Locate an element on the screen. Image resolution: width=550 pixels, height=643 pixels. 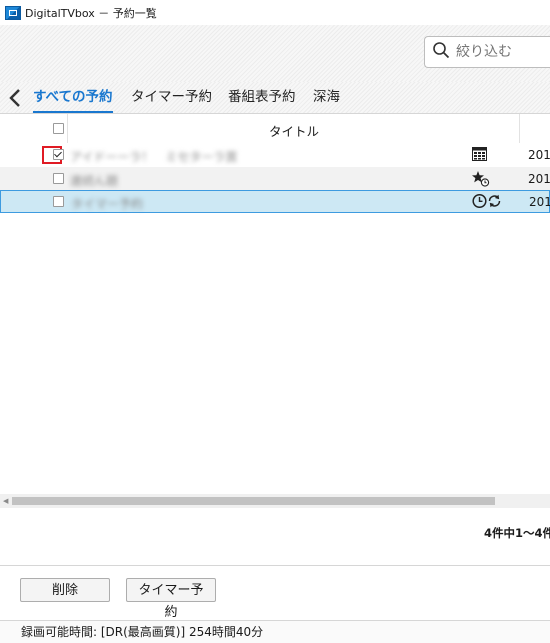
table-row-selected: タイマー予約 201 is located at coordinates (275, 201).